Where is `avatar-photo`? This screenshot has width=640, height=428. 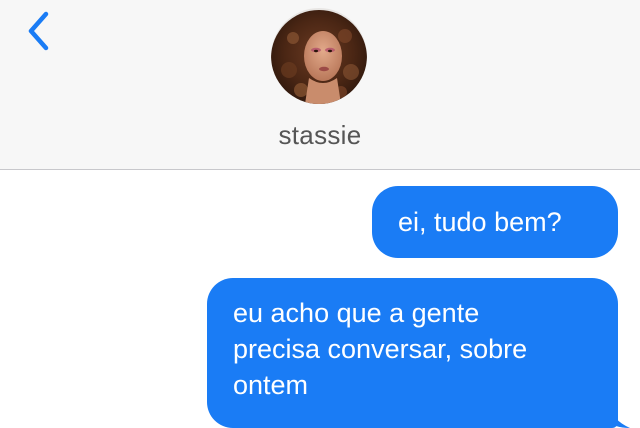 avatar-photo is located at coordinates (319, 56).